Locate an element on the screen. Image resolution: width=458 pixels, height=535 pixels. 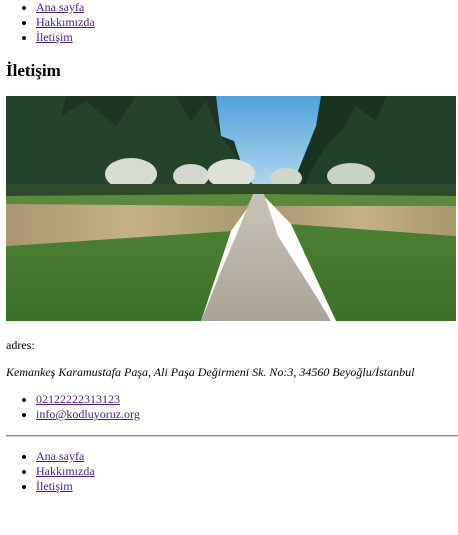
header-nav: Ana sayfa Hakkımızda İletişim is located at coordinates (229, 22).